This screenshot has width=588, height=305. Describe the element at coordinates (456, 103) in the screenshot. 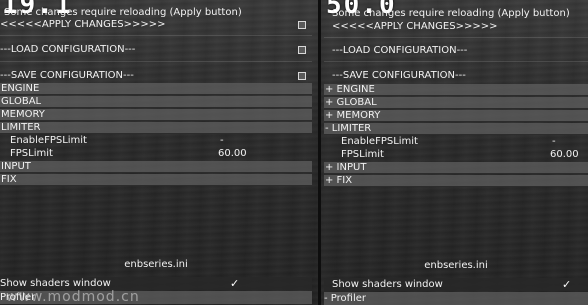

I see `category-global: + GLOBAL` at that location.